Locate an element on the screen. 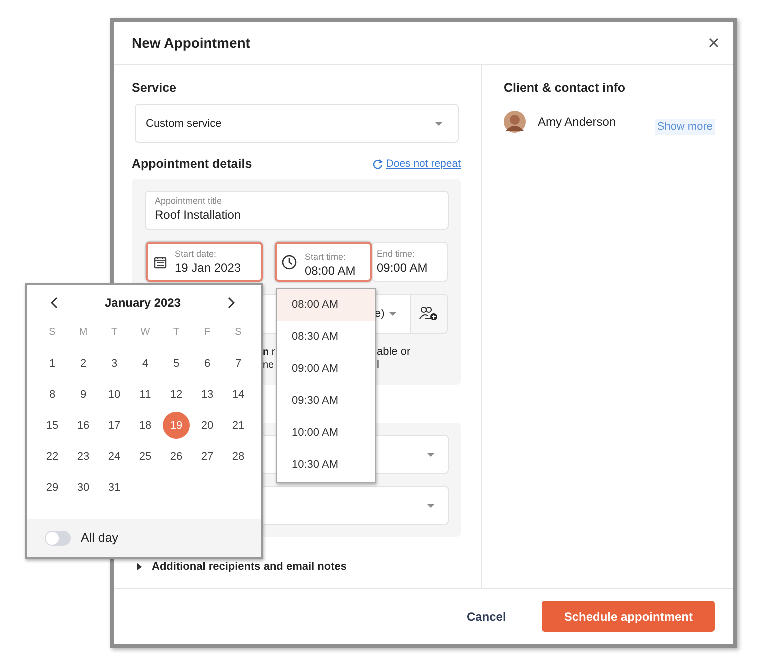 Image resolution: width=768 pixels, height=656 pixels. calendar-day: 29 is located at coordinates (52, 487).